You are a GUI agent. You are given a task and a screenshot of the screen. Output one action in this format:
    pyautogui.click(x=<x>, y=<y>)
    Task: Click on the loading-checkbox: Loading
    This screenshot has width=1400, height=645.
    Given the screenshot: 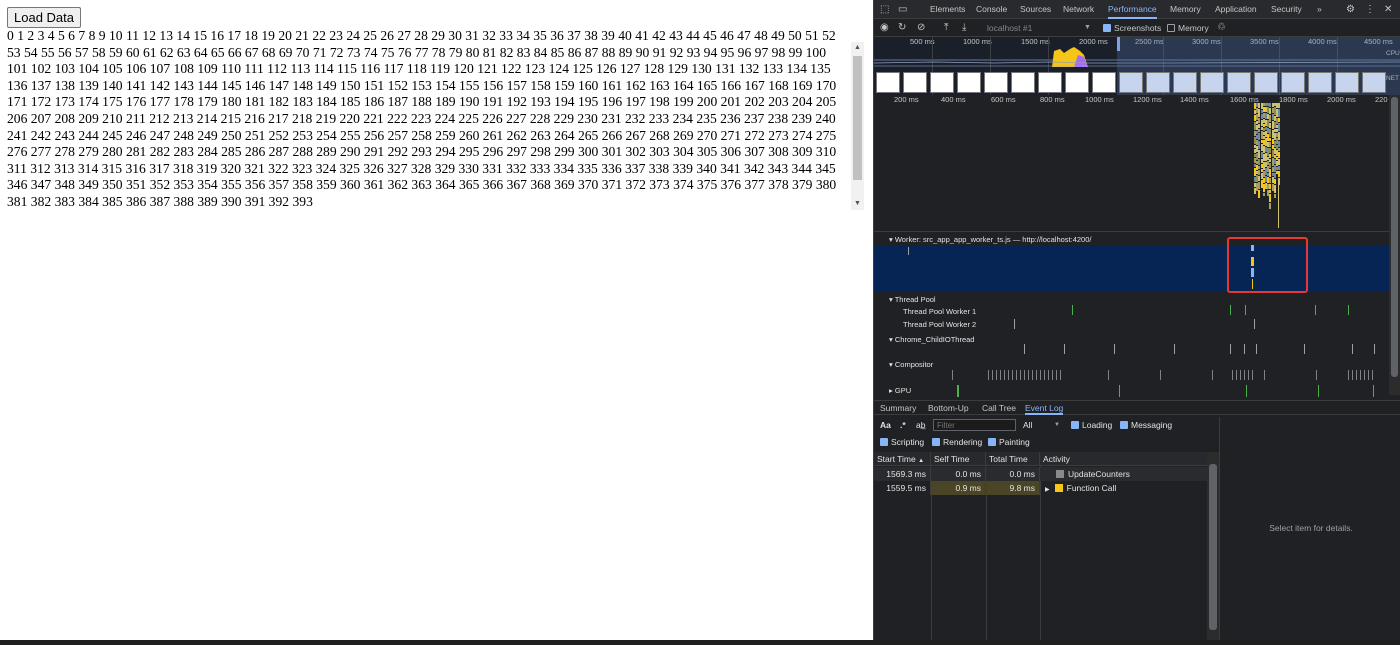 What is the action you would take?
    pyautogui.click(x=1091, y=425)
    